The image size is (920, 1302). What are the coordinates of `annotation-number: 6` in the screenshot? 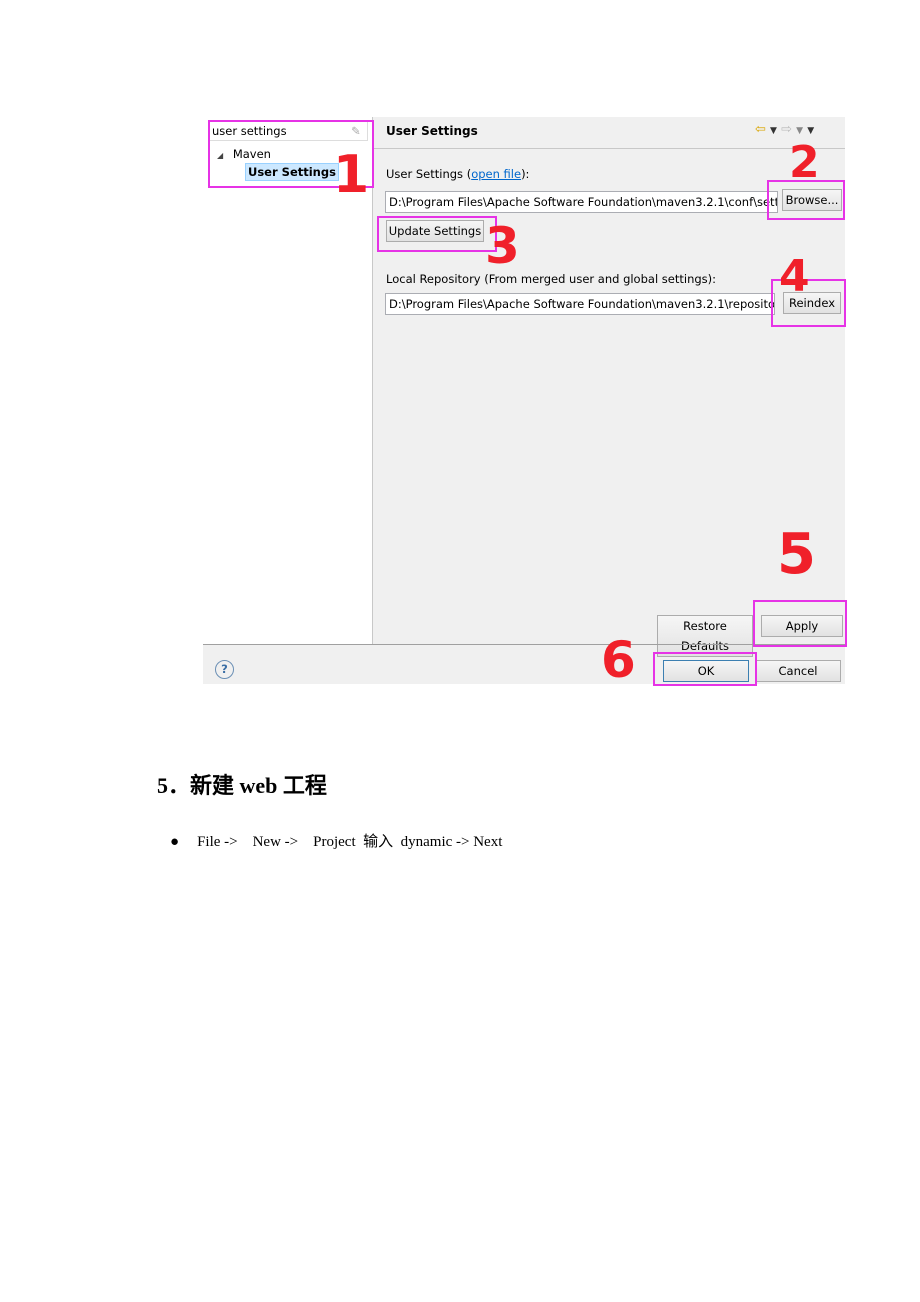 It's located at (618, 660).